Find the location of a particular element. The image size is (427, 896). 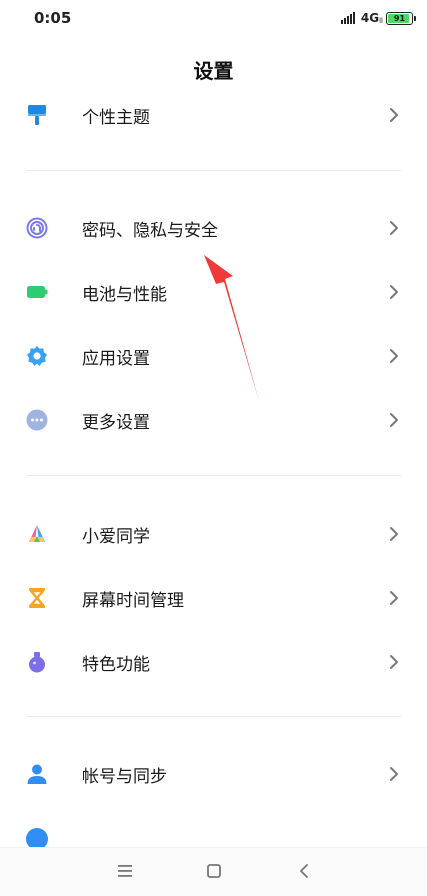

xiaoai-icon is located at coordinates (37, 533).